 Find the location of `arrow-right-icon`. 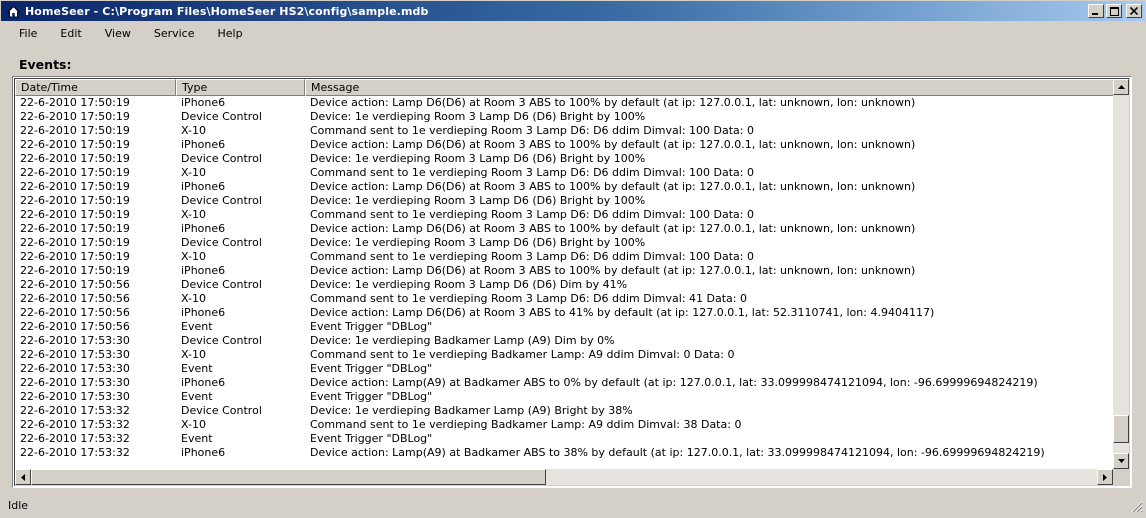

arrow-right-icon is located at coordinates (1105, 477).